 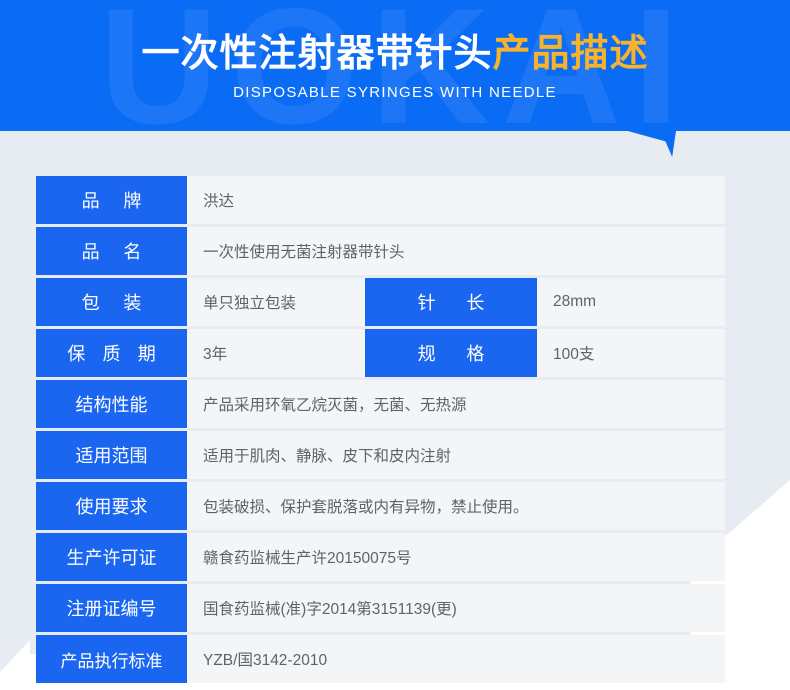 I want to click on spec-value-production-license: 赣食药监械生产许20150075号, so click(x=456, y=557).